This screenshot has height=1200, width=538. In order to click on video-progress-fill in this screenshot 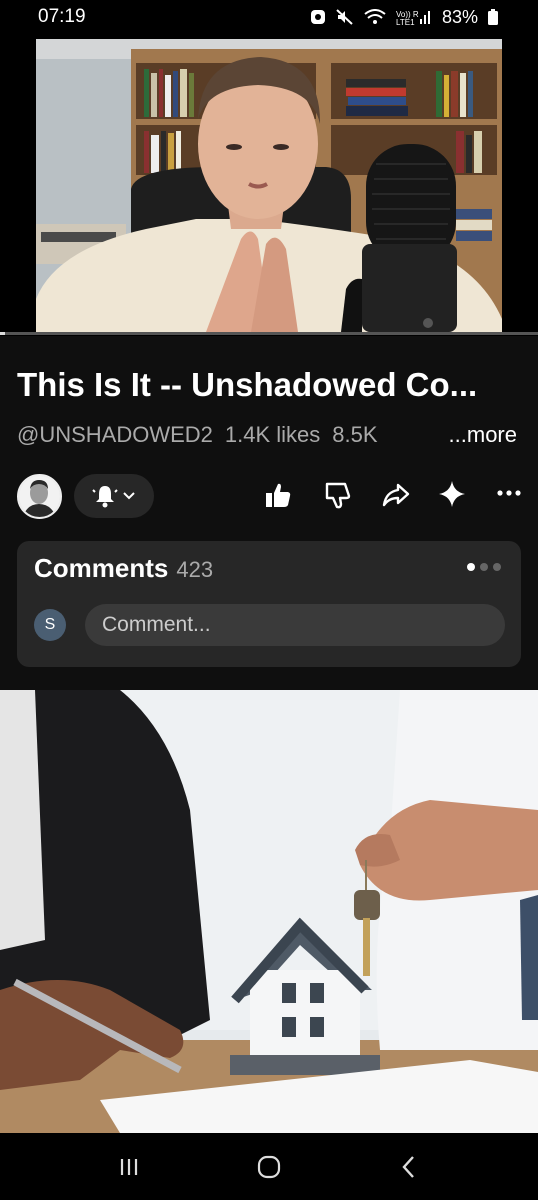, I will do `click(3, 333)`.